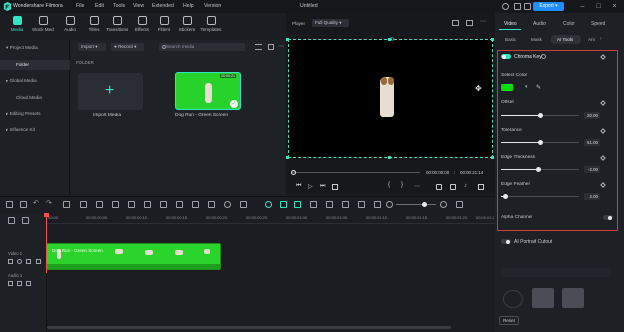 The image size is (624, 332). What do you see at coordinates (35, 48) in the screenshot?
I see `sidebar-item-project-media: ▾ Project Media` at bounding box center [35, 48].